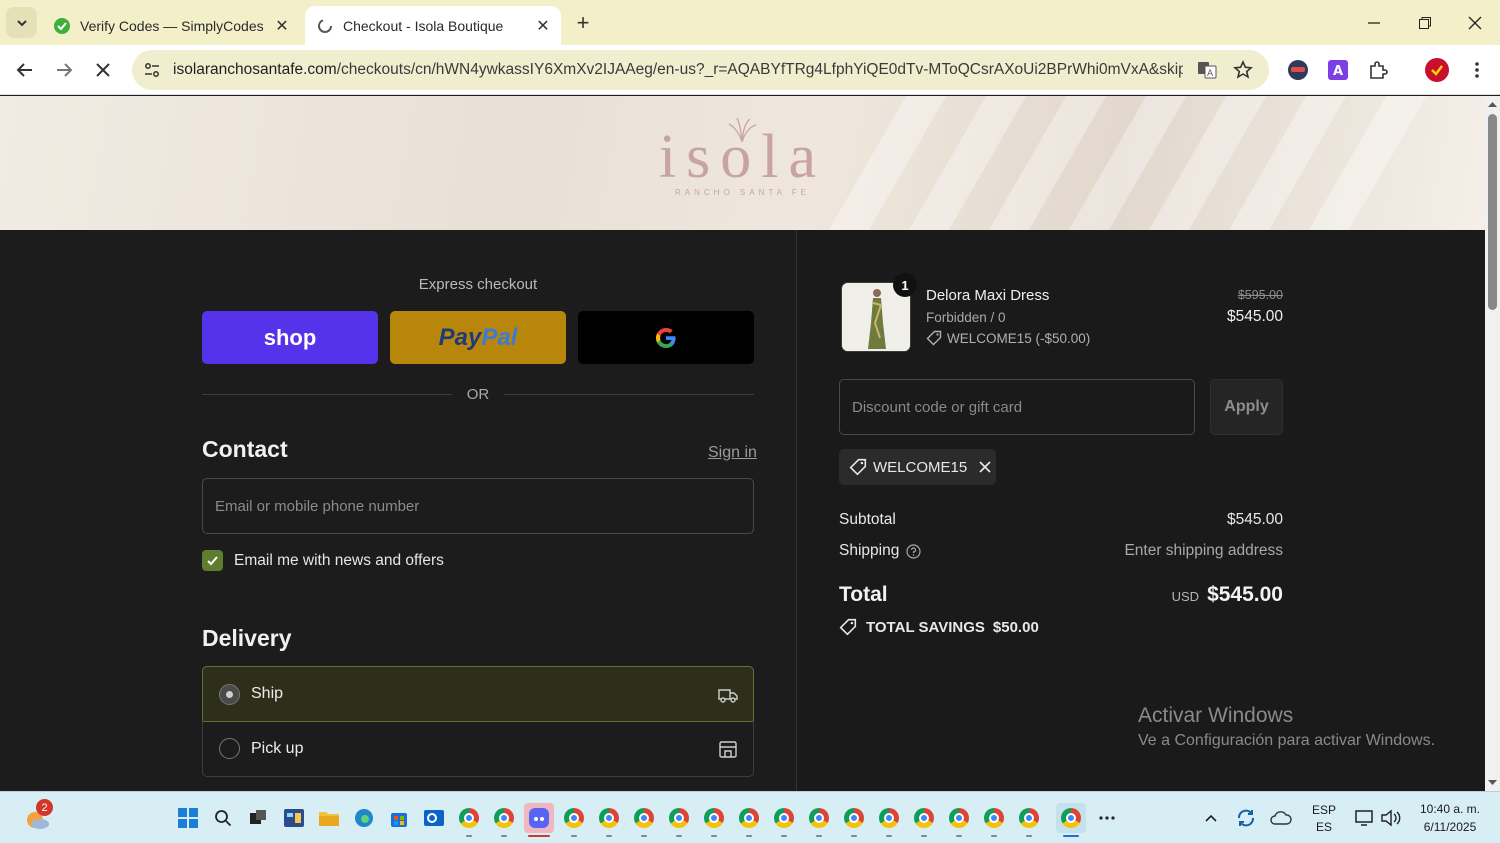 Image resolution: width=1500 pixels, height=843 pixels. What do you see at coordinates (478, 337) in the screenshot?
I see `paypal-button: Pay Pal` at bounding box center [478, 337].